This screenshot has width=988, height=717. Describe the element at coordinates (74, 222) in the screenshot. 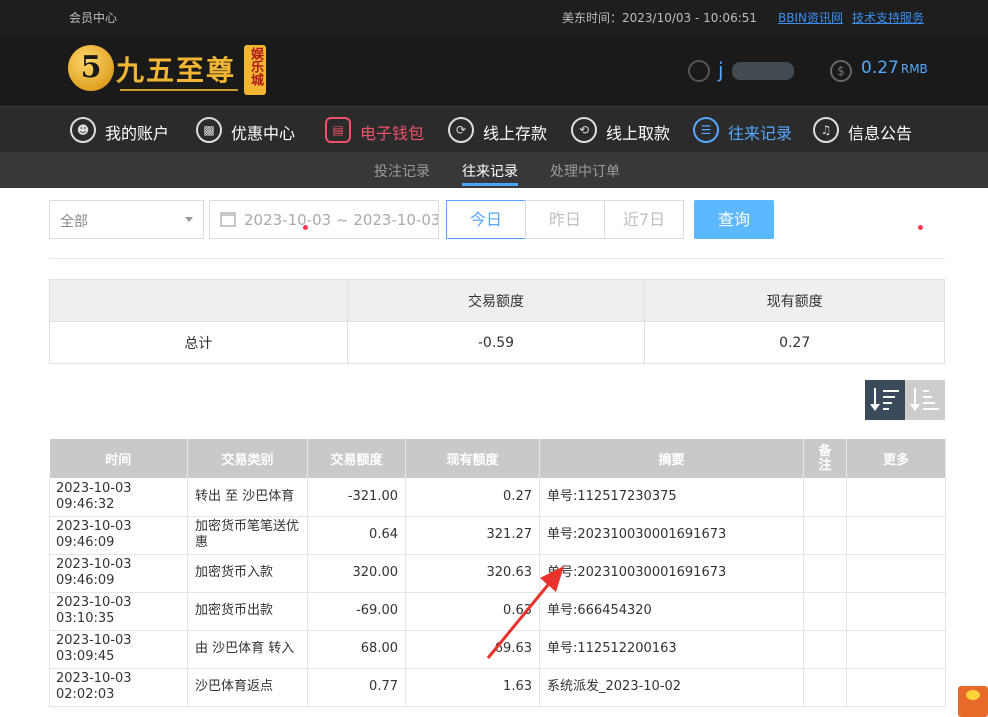

I see `select-value: 全部` at that location.